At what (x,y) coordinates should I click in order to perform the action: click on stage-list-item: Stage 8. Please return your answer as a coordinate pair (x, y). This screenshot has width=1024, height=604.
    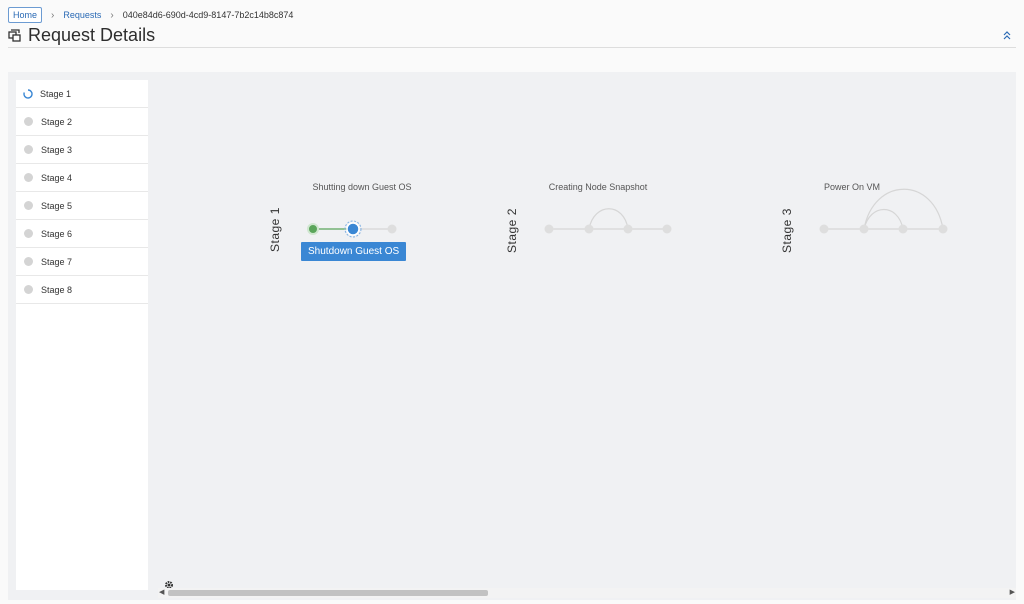
    Looking at the image, I should click on (82, 290).